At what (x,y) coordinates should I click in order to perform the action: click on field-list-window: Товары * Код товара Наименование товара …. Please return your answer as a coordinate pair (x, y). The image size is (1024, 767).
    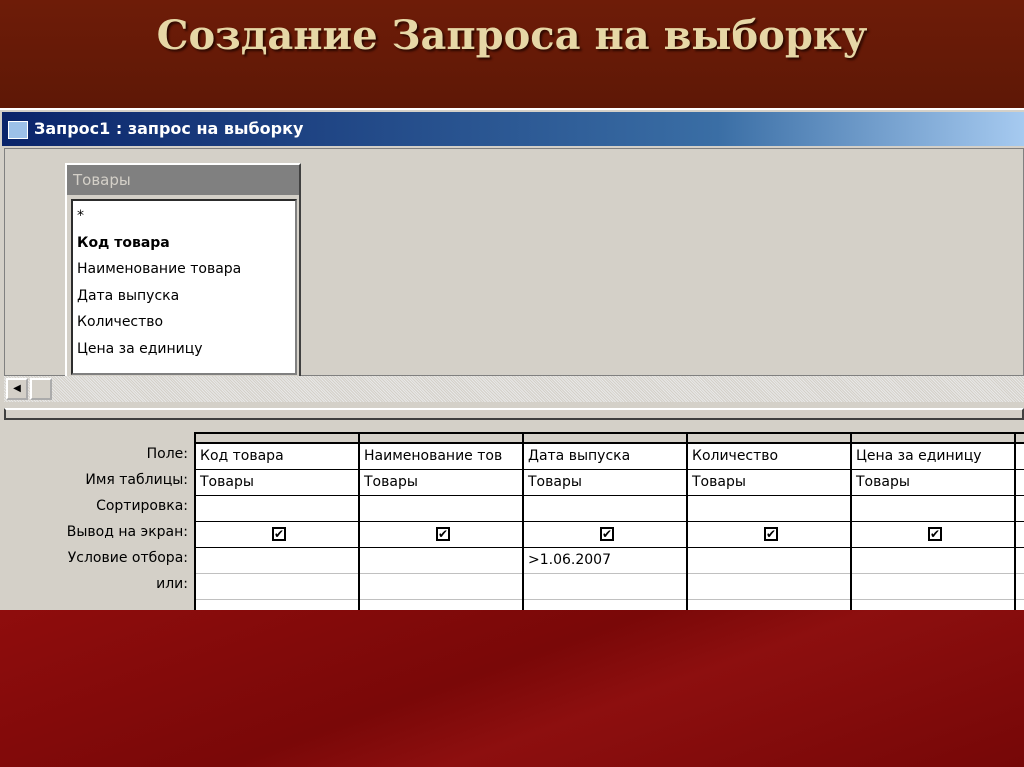
    Looking at the image, I should click on (183, 271).